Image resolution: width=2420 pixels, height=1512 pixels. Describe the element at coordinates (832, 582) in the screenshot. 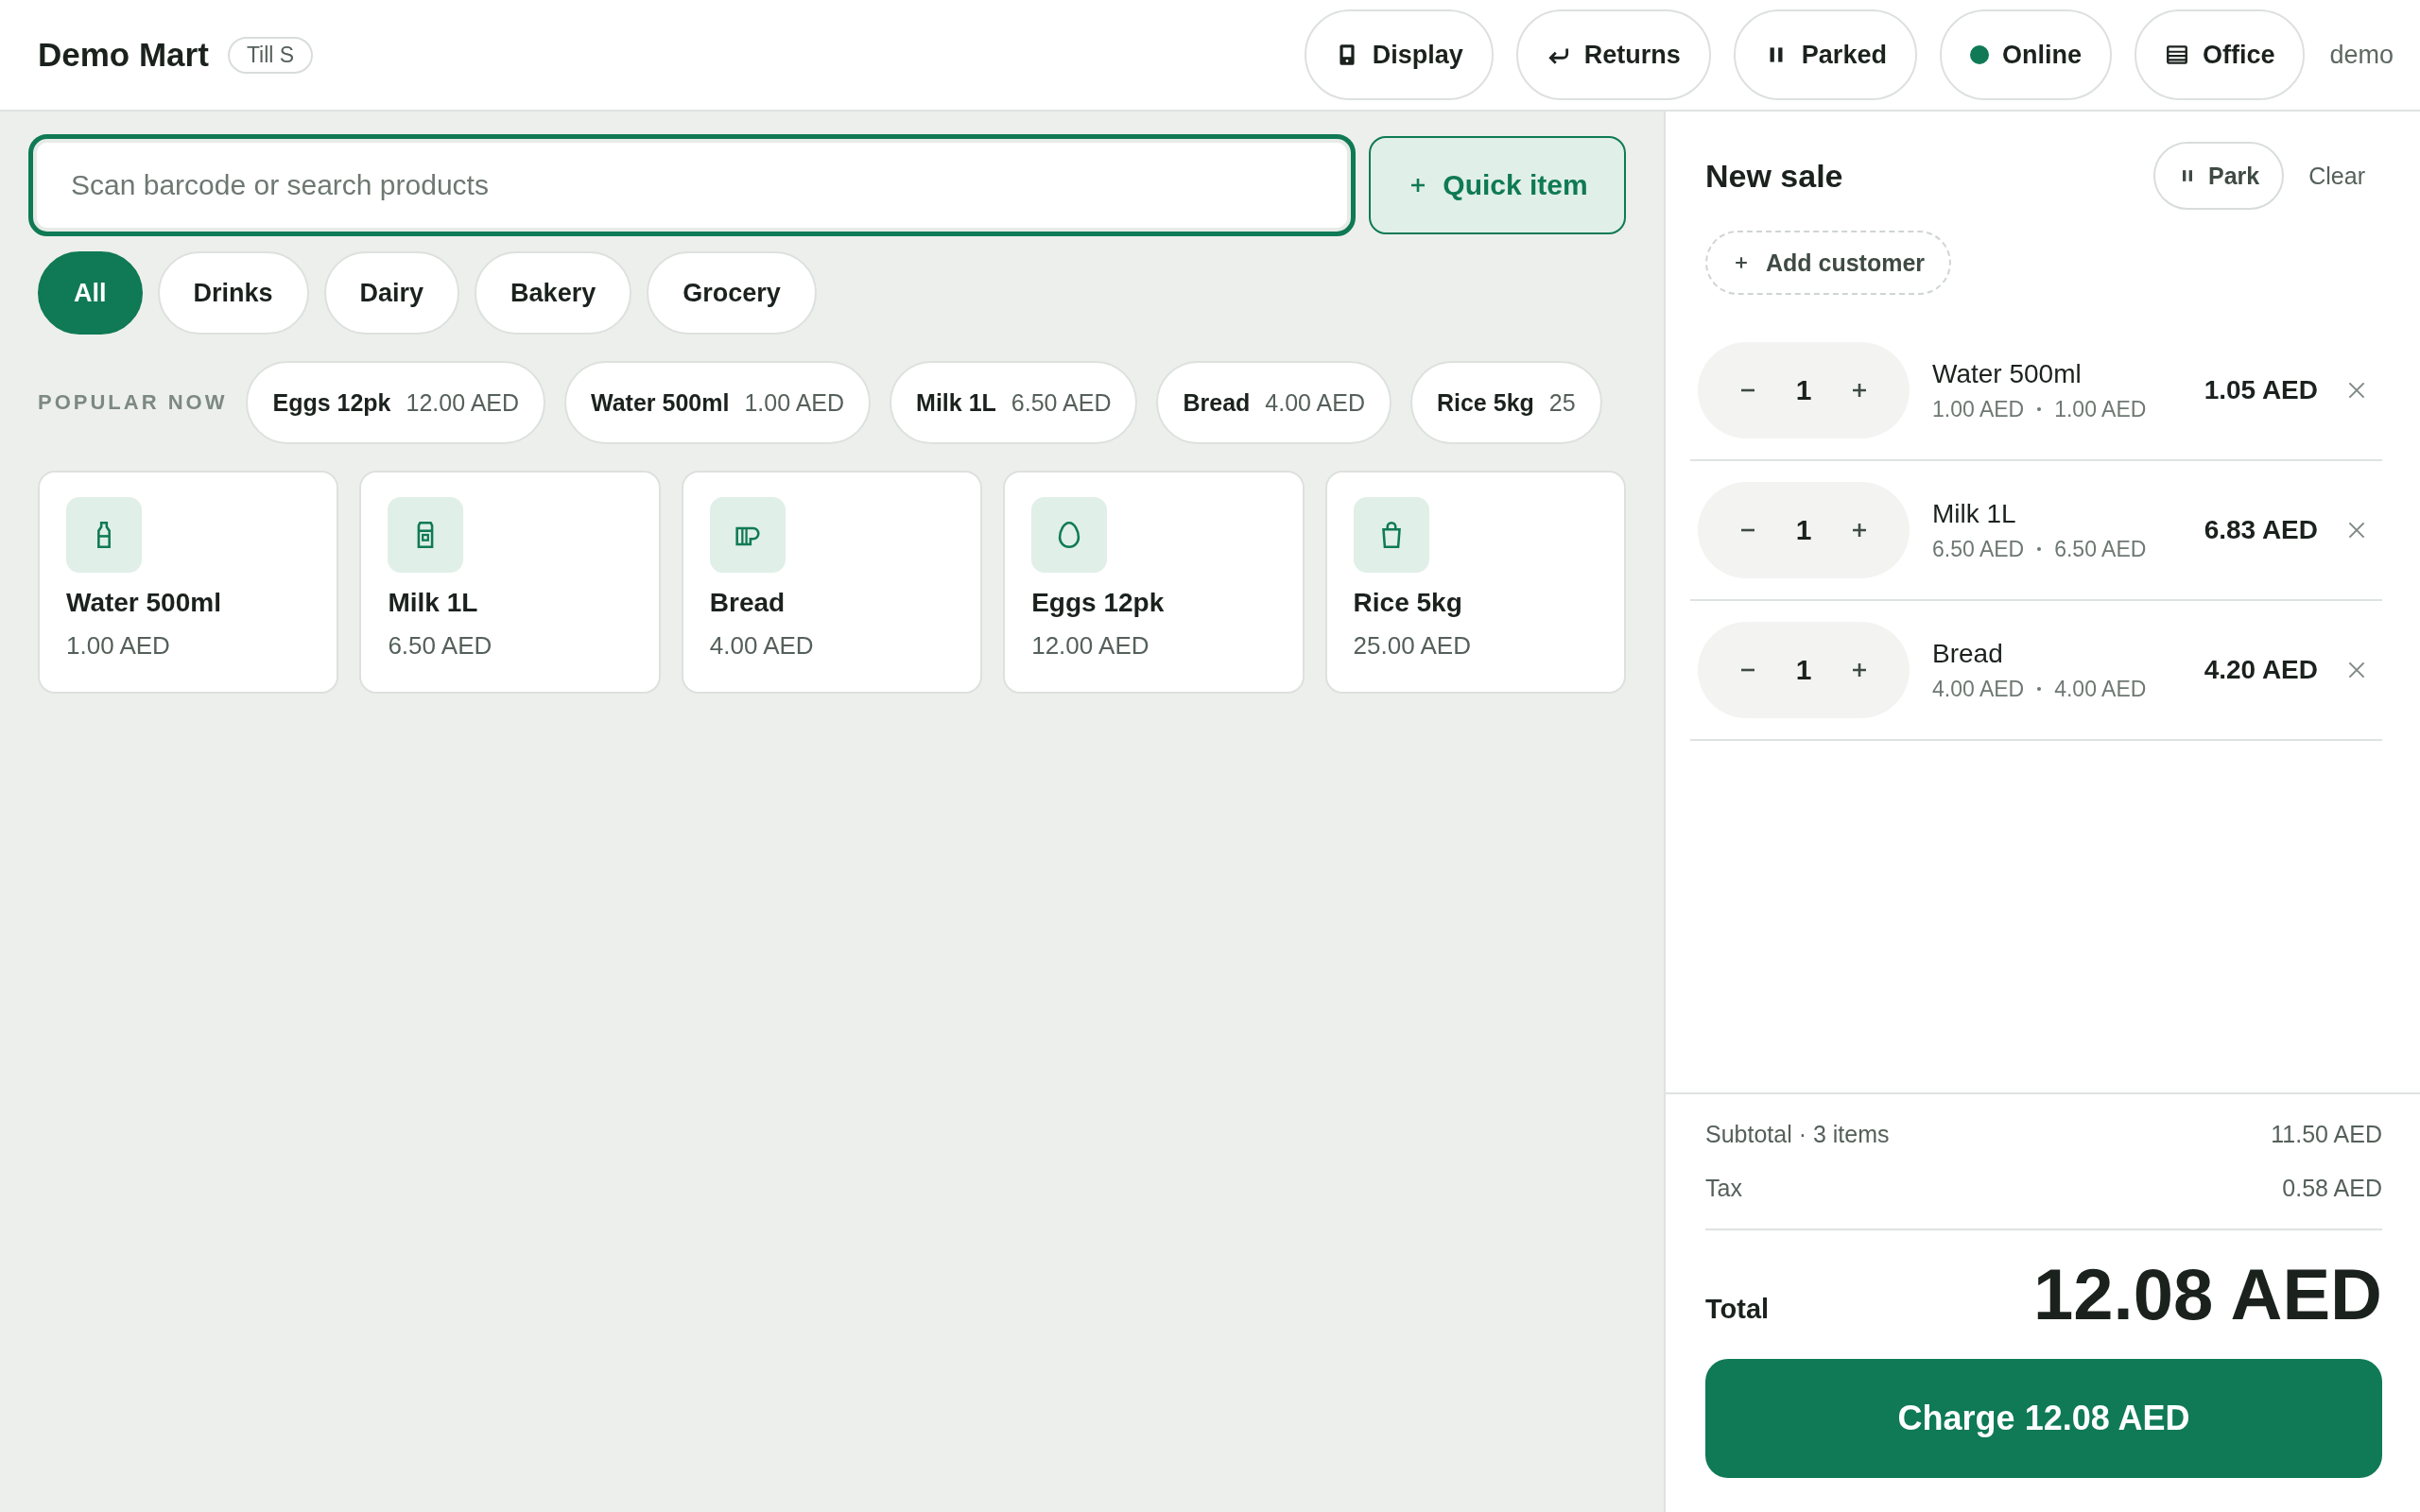

I see `product-card: Bread 4.00 AED` at that location.